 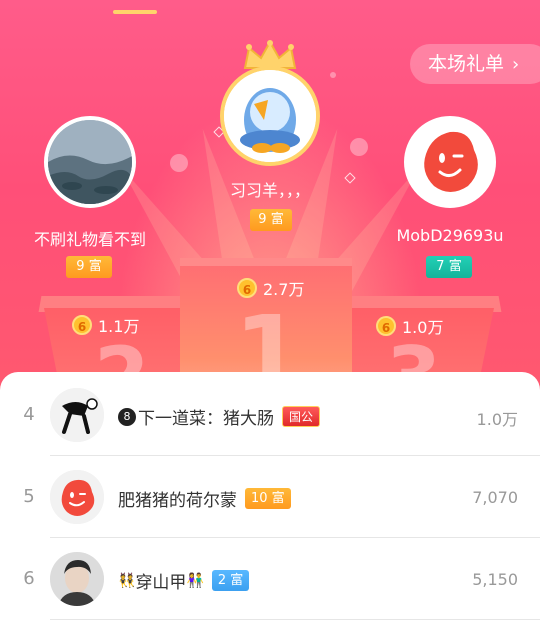 I want to click on top3-name: MobD29693u, so click(x=450, y=235).